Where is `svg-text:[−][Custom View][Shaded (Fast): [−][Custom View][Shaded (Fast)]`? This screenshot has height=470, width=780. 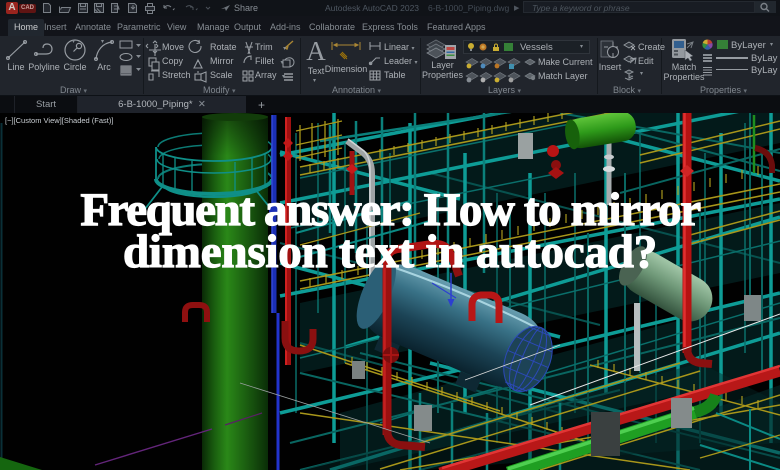 svg-text:[−][Custom View][Shaded (Fast): [−][Custom View][Shaded (Fast)] is located at coordinates (59, 120).